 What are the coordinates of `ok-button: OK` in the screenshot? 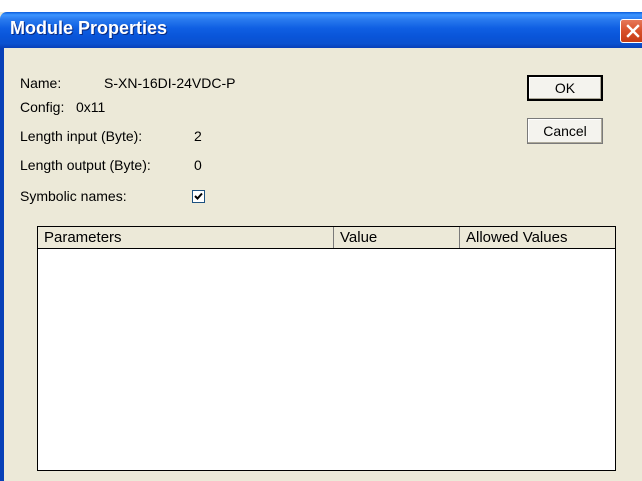 It's located at (565, 88).